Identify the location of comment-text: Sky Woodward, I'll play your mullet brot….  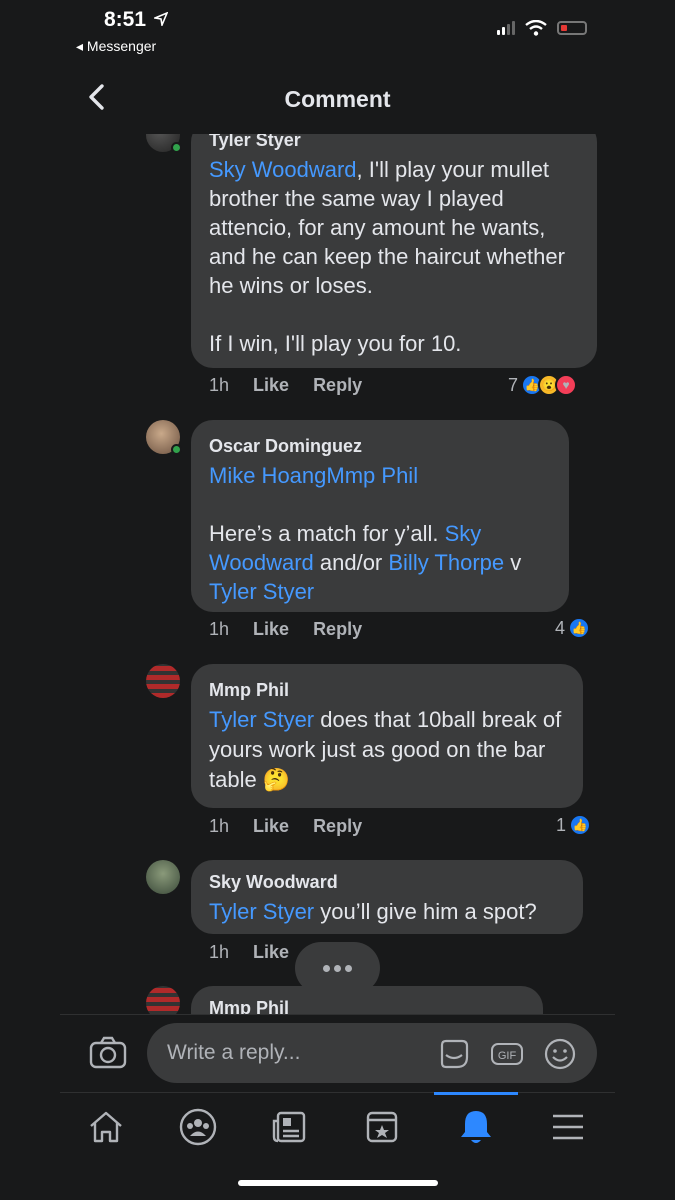
(394, 227).